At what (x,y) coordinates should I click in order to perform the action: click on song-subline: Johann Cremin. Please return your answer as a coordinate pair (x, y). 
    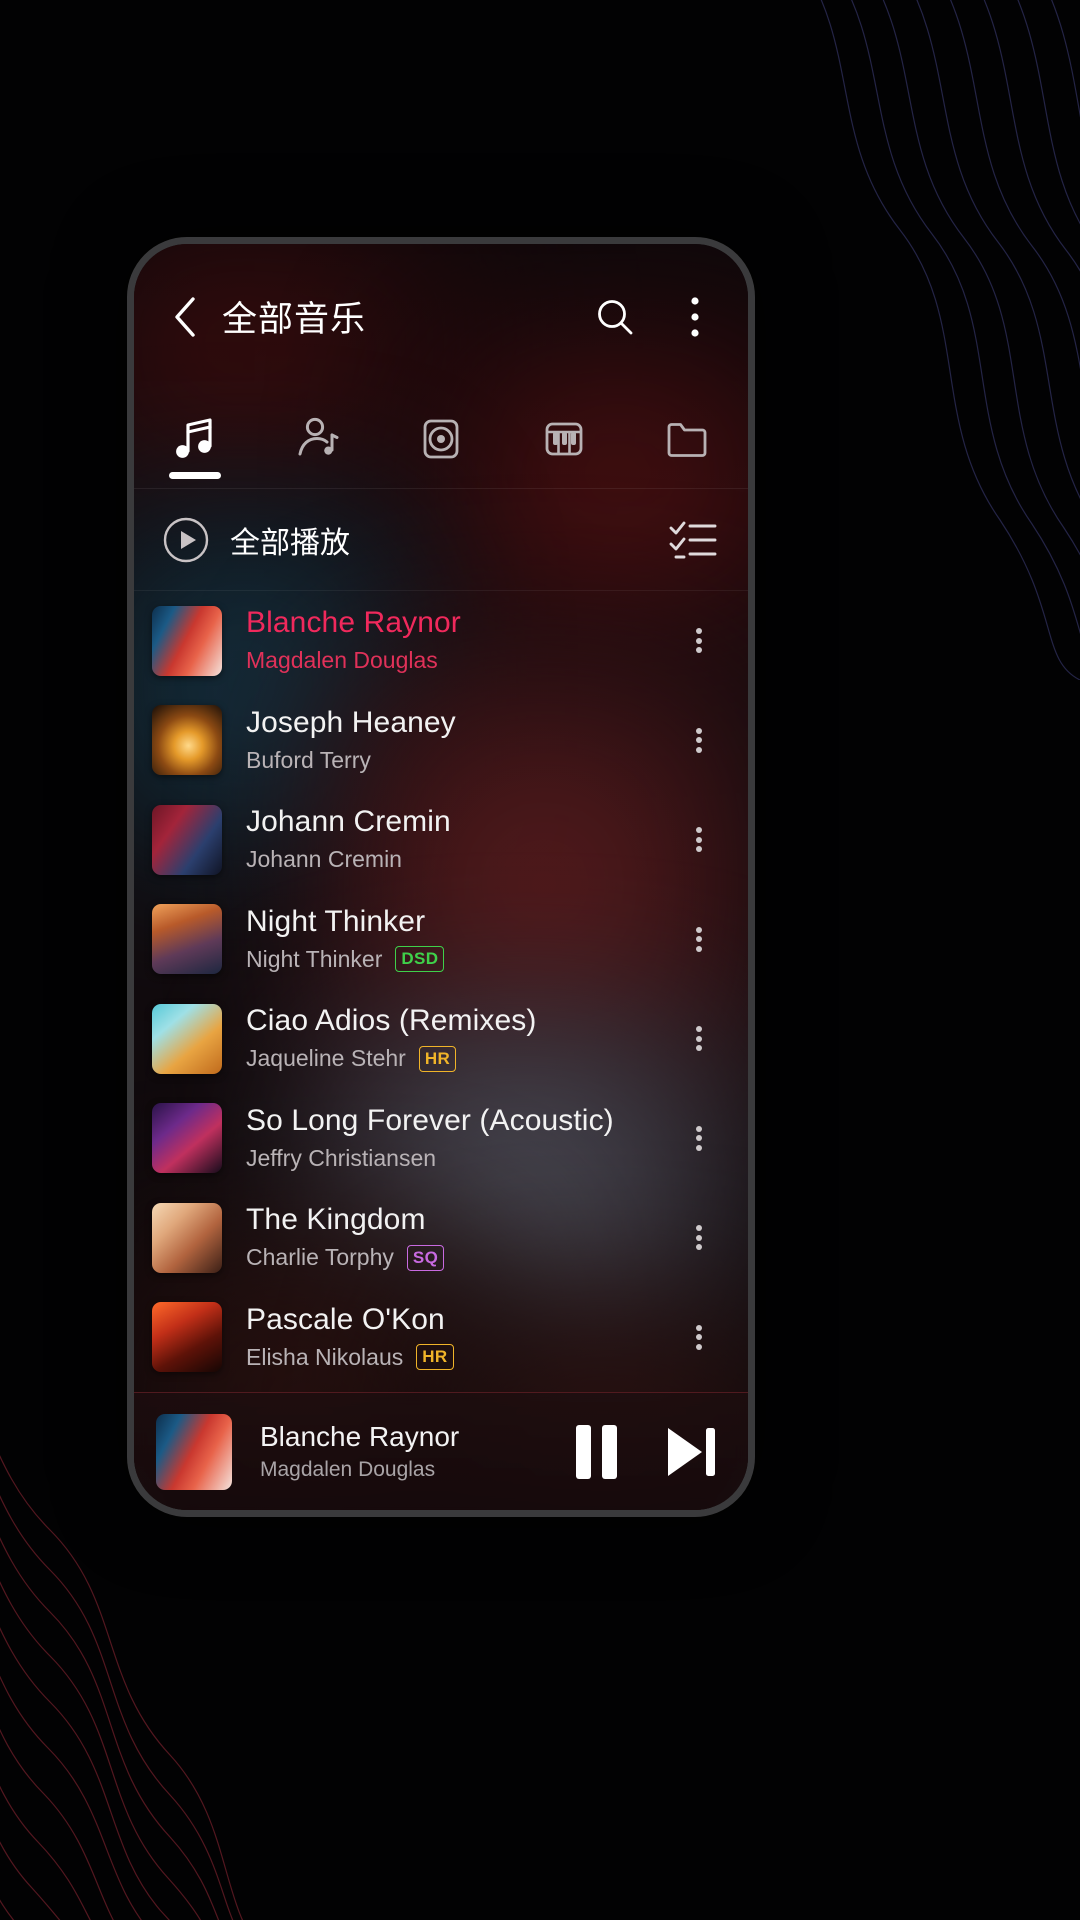
    Looking at the image, I should click on (459, 859).